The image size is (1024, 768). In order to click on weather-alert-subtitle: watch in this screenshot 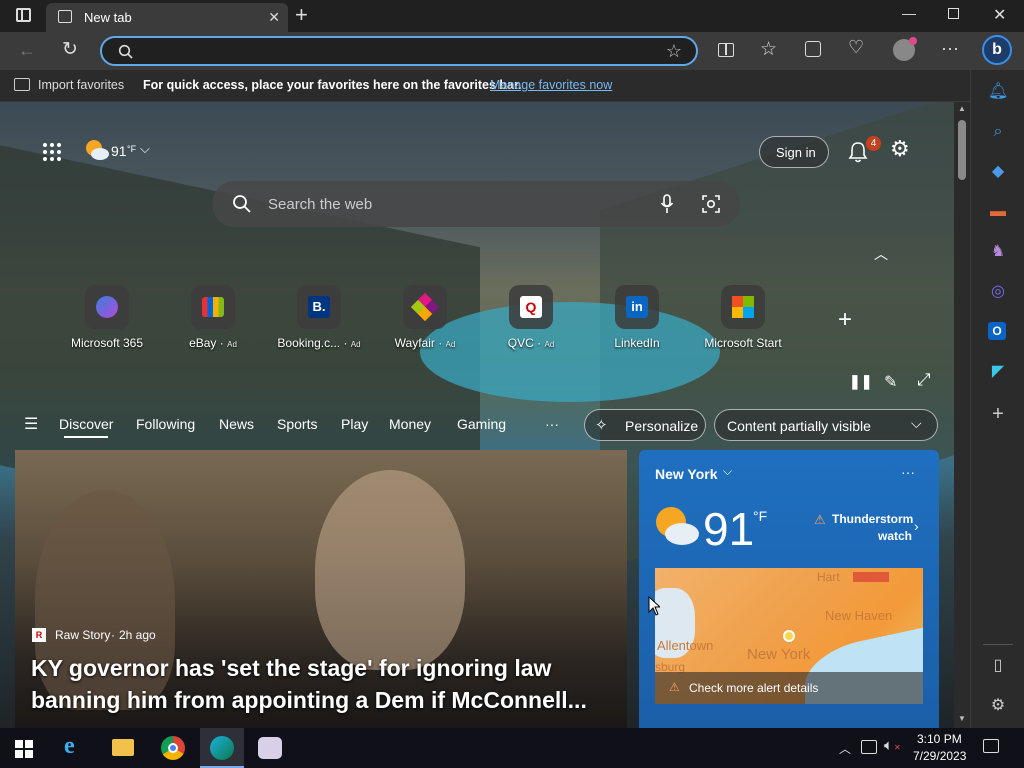, I will do `click(895, 536)`.